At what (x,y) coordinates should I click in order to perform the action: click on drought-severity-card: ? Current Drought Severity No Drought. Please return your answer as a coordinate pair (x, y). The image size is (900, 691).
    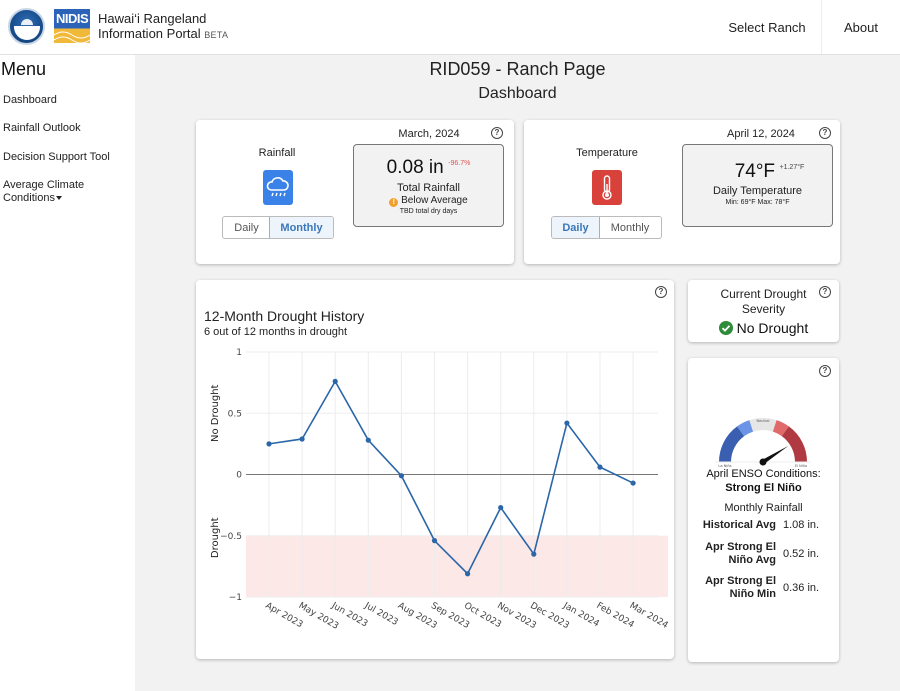
    Looking at the image, I should click on (763, 311).